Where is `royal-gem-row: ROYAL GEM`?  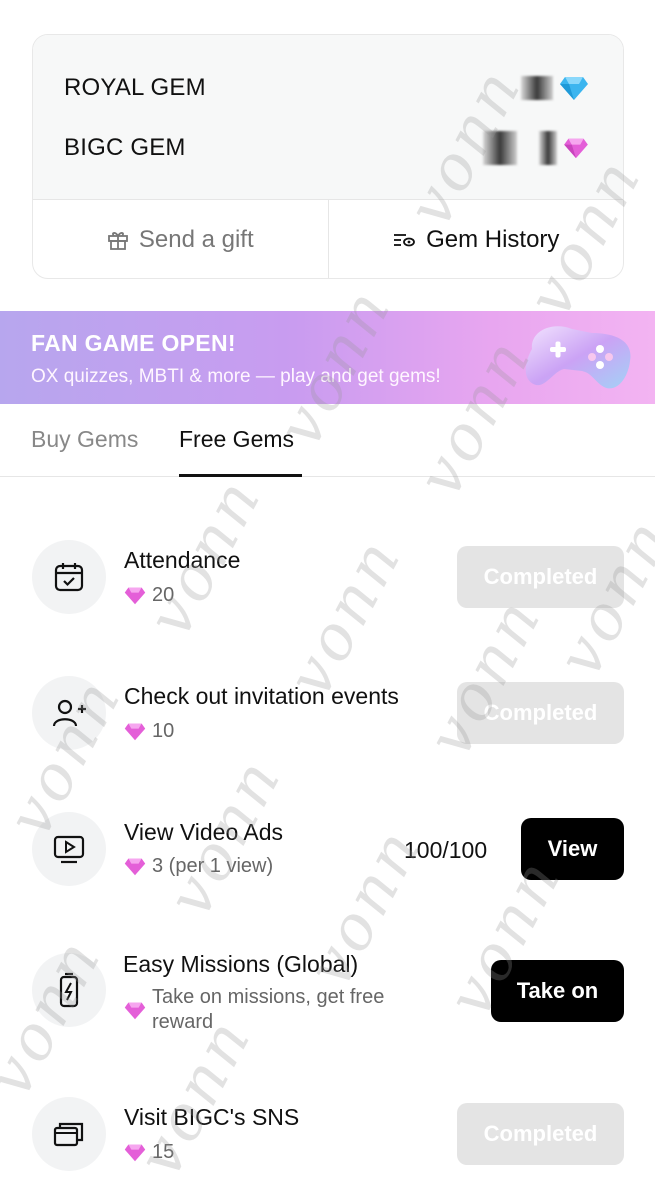
royal-gem-row: ROYAL GEM is located at coordinates (328, 88).